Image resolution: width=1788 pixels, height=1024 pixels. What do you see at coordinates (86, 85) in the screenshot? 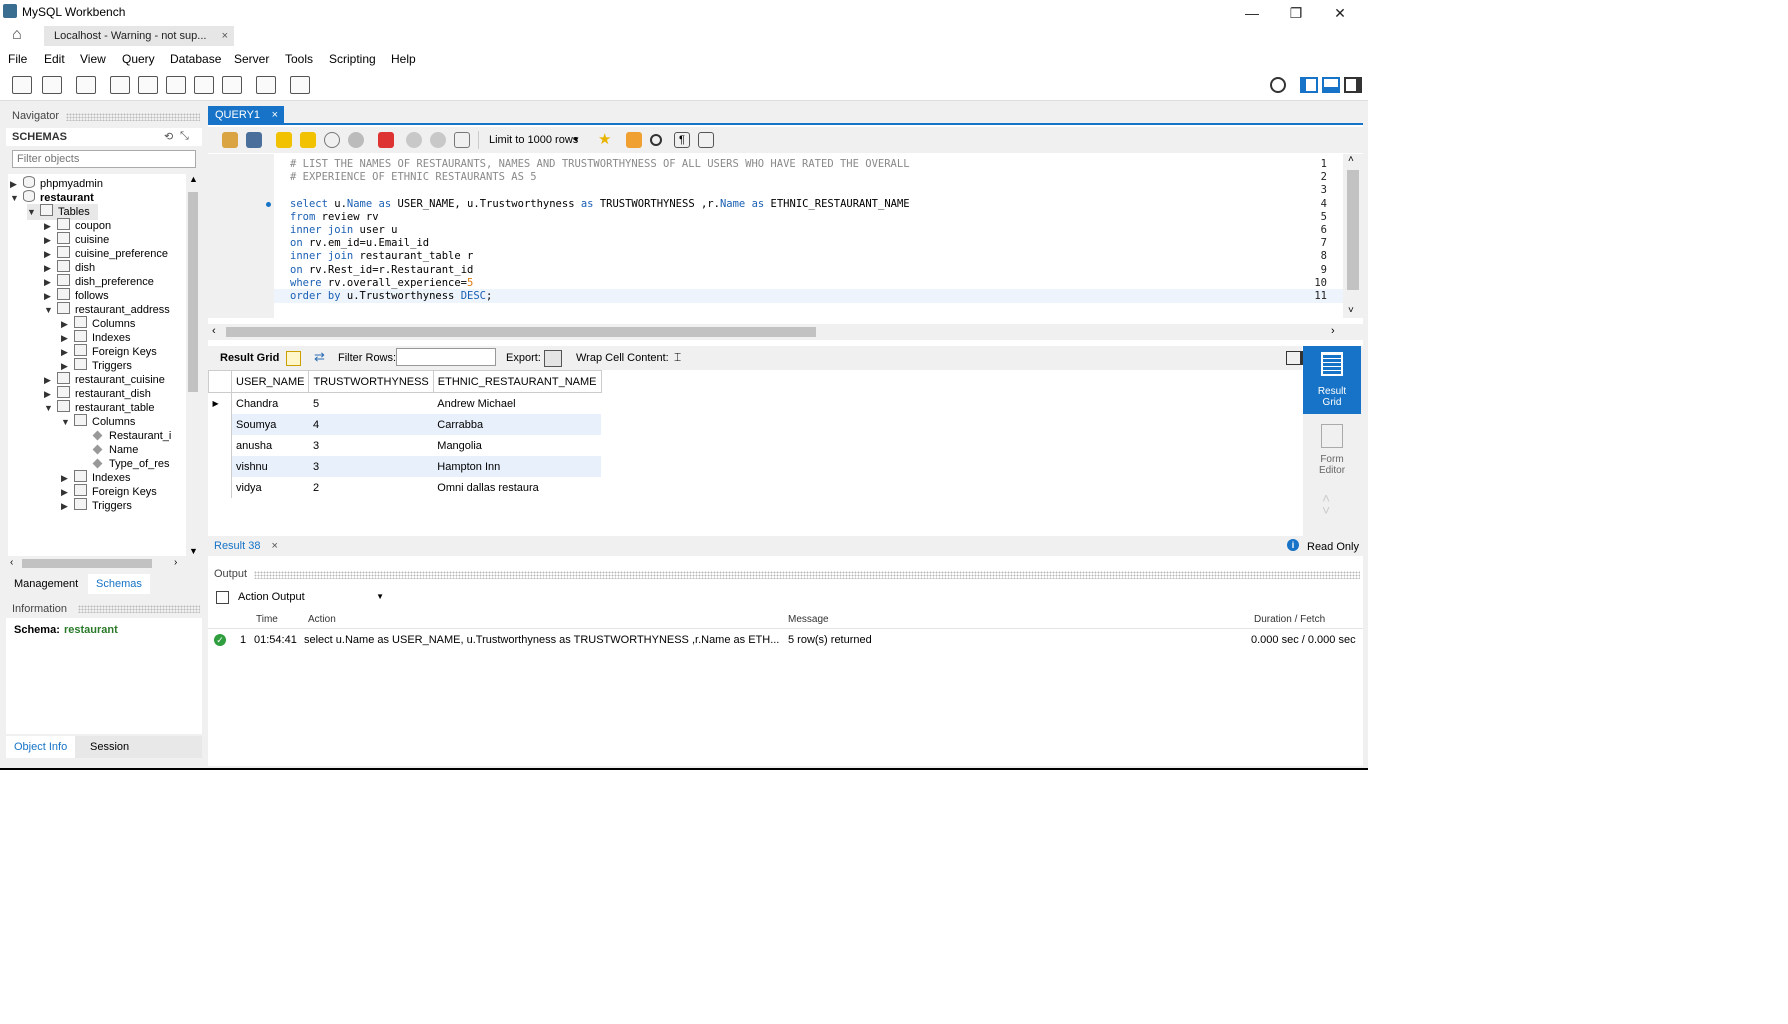
I see `inspector-icon` at bounding box center [86, 85].